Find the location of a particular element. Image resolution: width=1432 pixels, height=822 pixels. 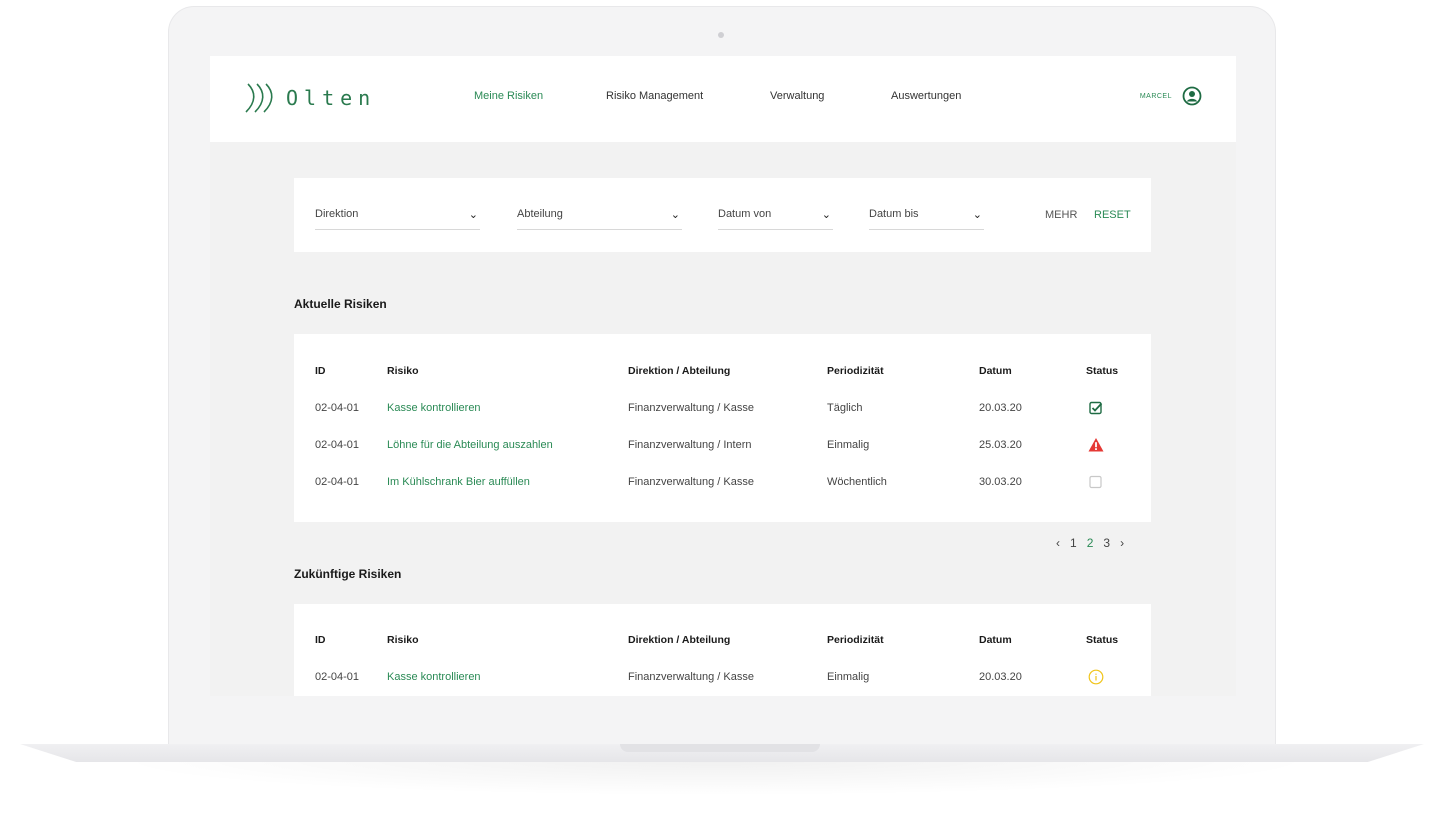

risk-link: Löhne für die Abteilung auszahlen is located at coordinates (470, 445).